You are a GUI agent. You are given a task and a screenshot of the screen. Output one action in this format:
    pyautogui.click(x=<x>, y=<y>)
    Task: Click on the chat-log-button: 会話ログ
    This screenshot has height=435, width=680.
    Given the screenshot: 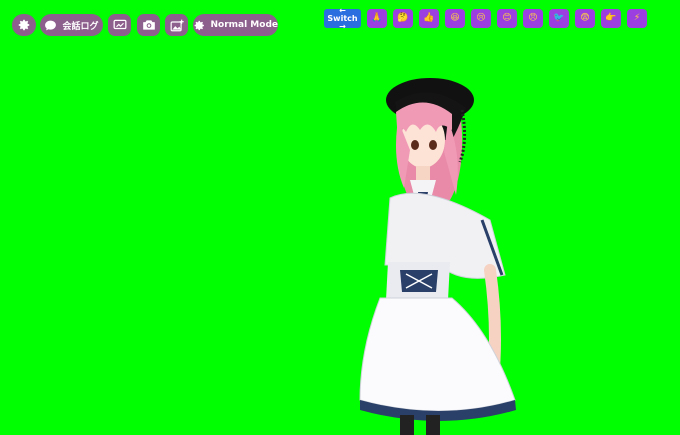 What is the action you would take?
    pyautogui.click(x=71, y=25)
    